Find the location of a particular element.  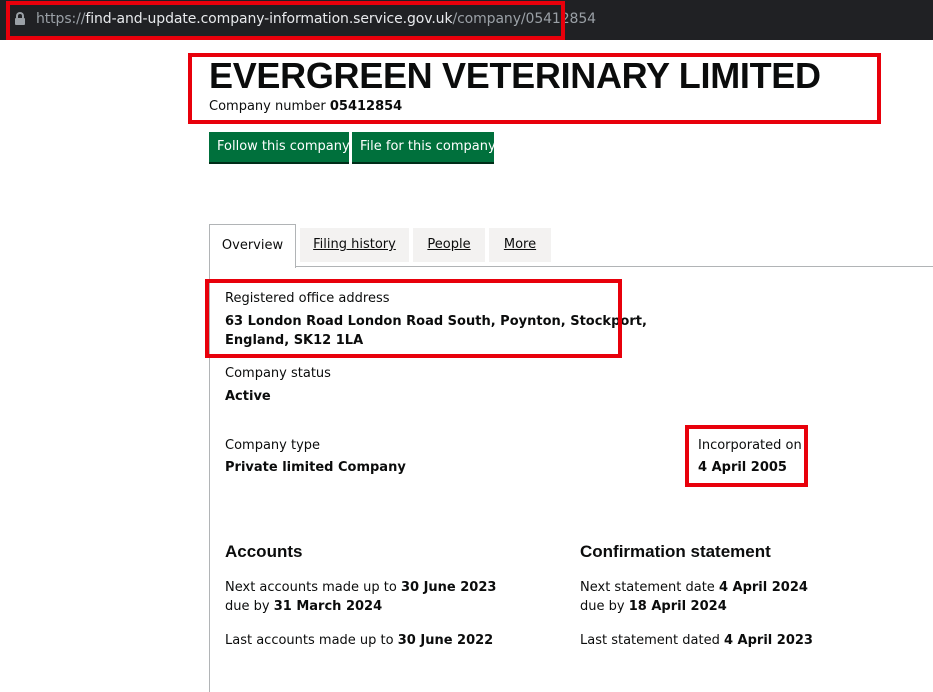

incorporated-on-label: Incorporated on is located at coordinates (750, 445).